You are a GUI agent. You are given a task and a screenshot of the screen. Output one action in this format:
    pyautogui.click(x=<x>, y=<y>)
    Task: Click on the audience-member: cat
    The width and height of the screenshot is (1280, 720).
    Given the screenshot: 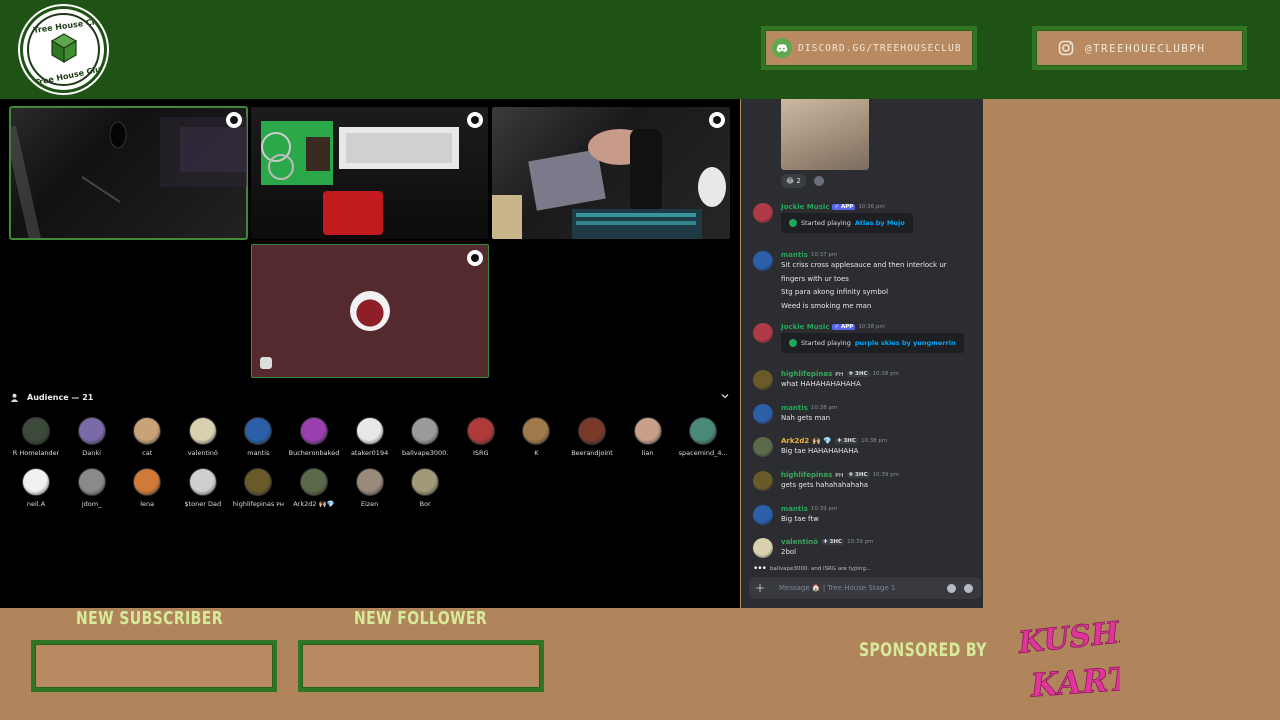 What is the action you would take?
    pyautogui.click(x=147, y=440)
    